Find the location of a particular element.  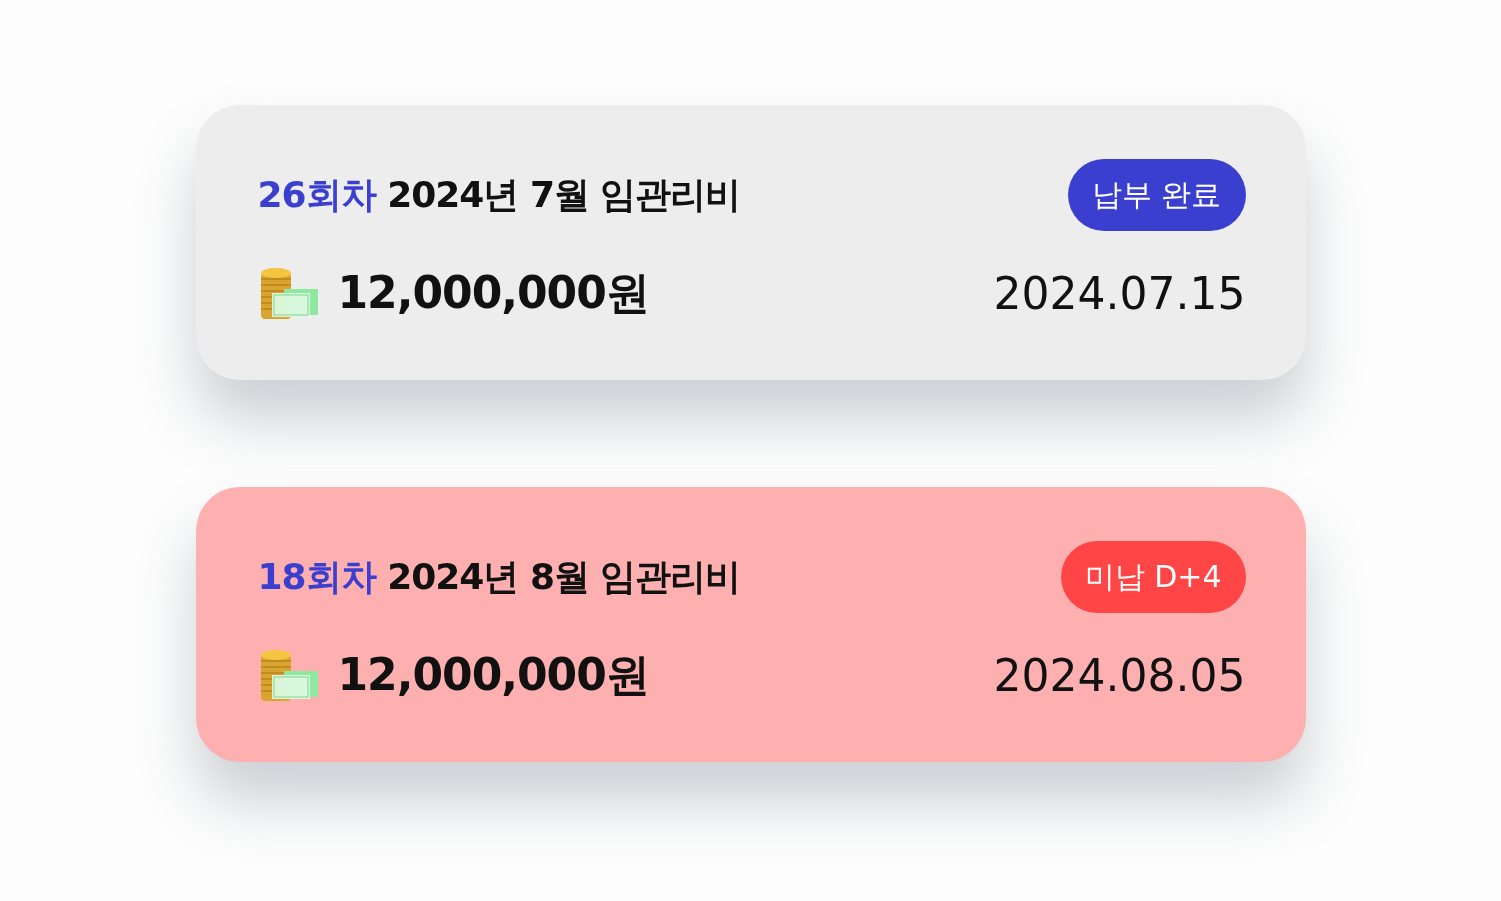

status-badge: 미납 D+4 is located at coordinates (1153, 577).